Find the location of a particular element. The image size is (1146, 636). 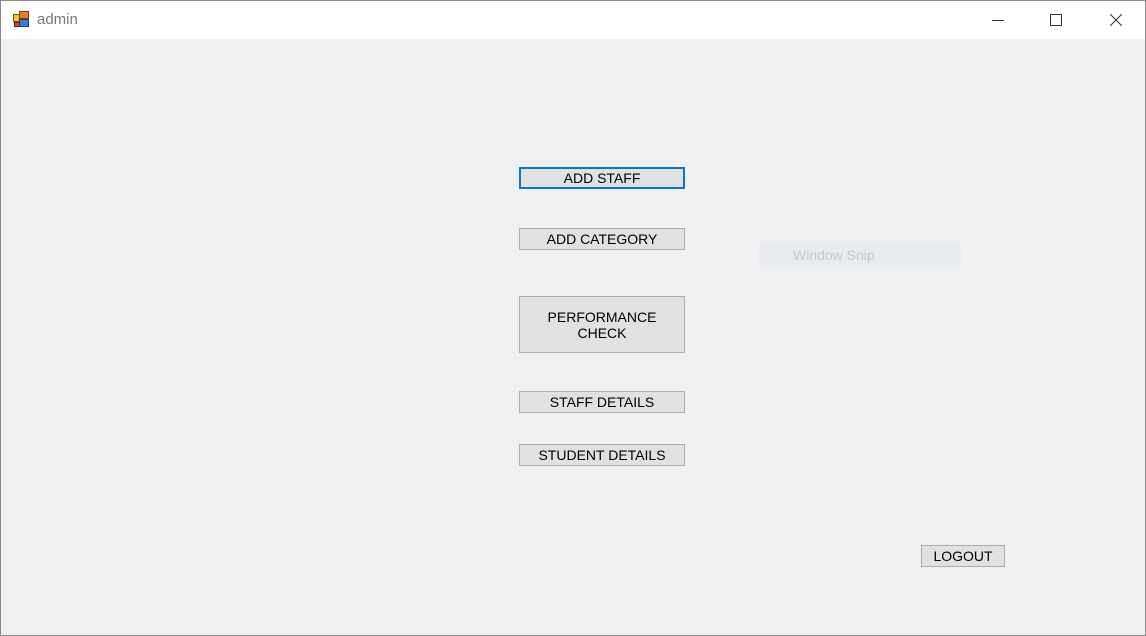

window-title: admin is located at coordinates (57, 19).